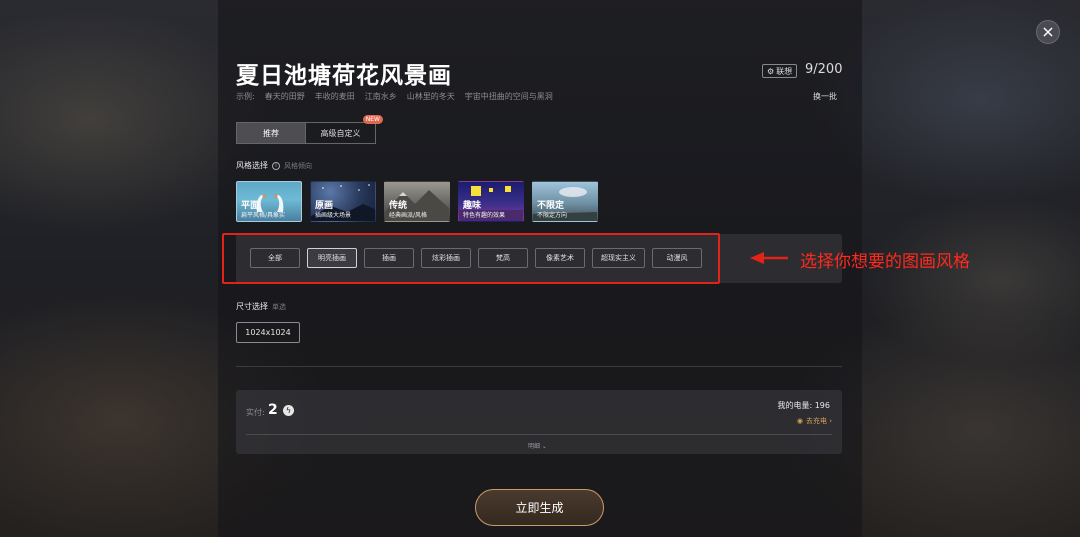 This screenshot has width=1080, height=537. I want to click on lenovo-badge-label: 联想, so click(784, 71).